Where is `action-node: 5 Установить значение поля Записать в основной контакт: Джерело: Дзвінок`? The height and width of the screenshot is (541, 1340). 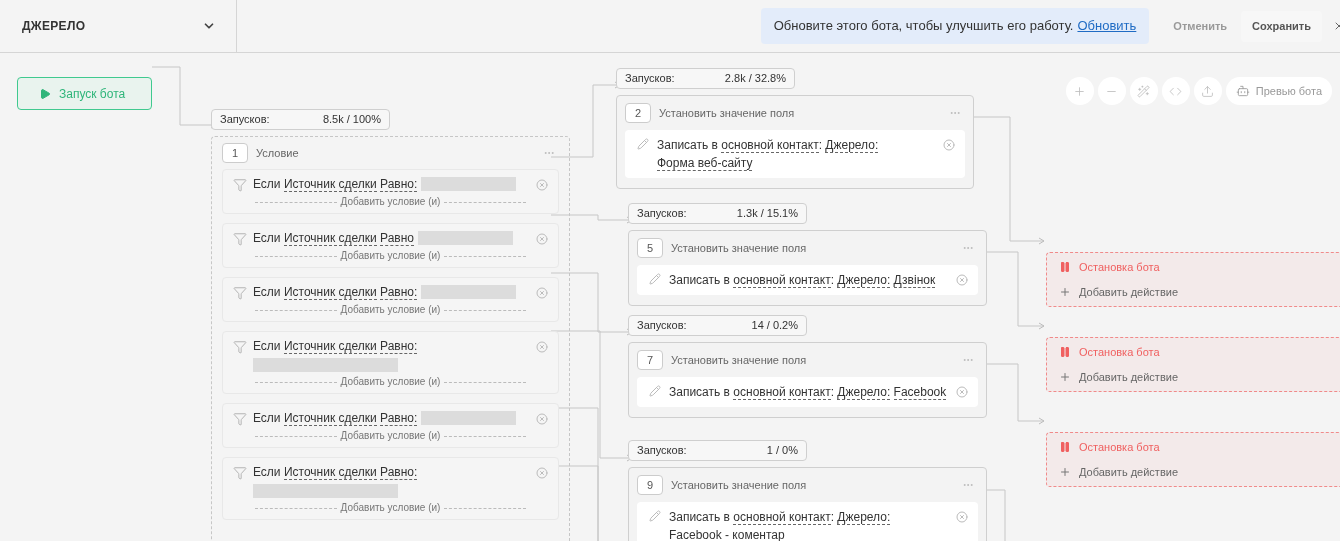
action-node: 5 Установить значение поля Записать в основной контакт: Джерело: Дзвінок is located at coordinates (807, 268).